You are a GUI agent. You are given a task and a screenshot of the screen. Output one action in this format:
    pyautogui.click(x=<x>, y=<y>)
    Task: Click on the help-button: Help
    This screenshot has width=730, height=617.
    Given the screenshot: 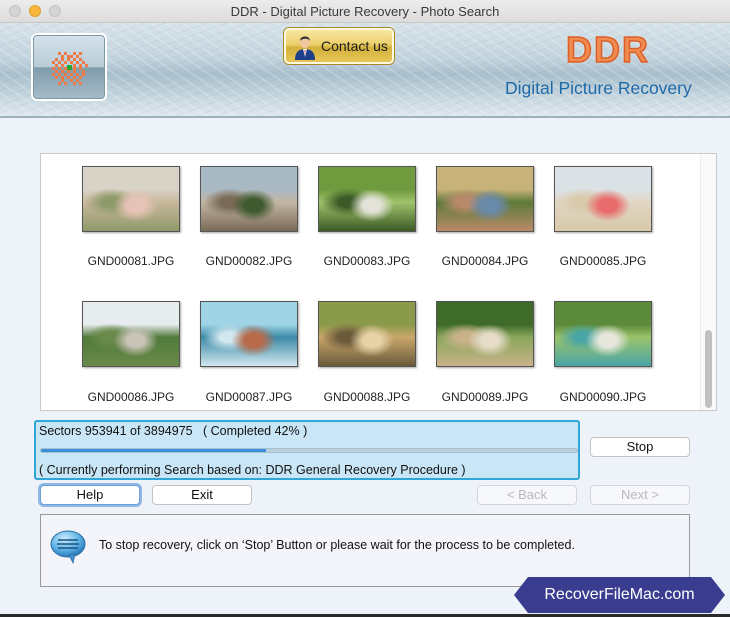 What is the action you would take?
    pyautogui.click(x=90, y=495)
    